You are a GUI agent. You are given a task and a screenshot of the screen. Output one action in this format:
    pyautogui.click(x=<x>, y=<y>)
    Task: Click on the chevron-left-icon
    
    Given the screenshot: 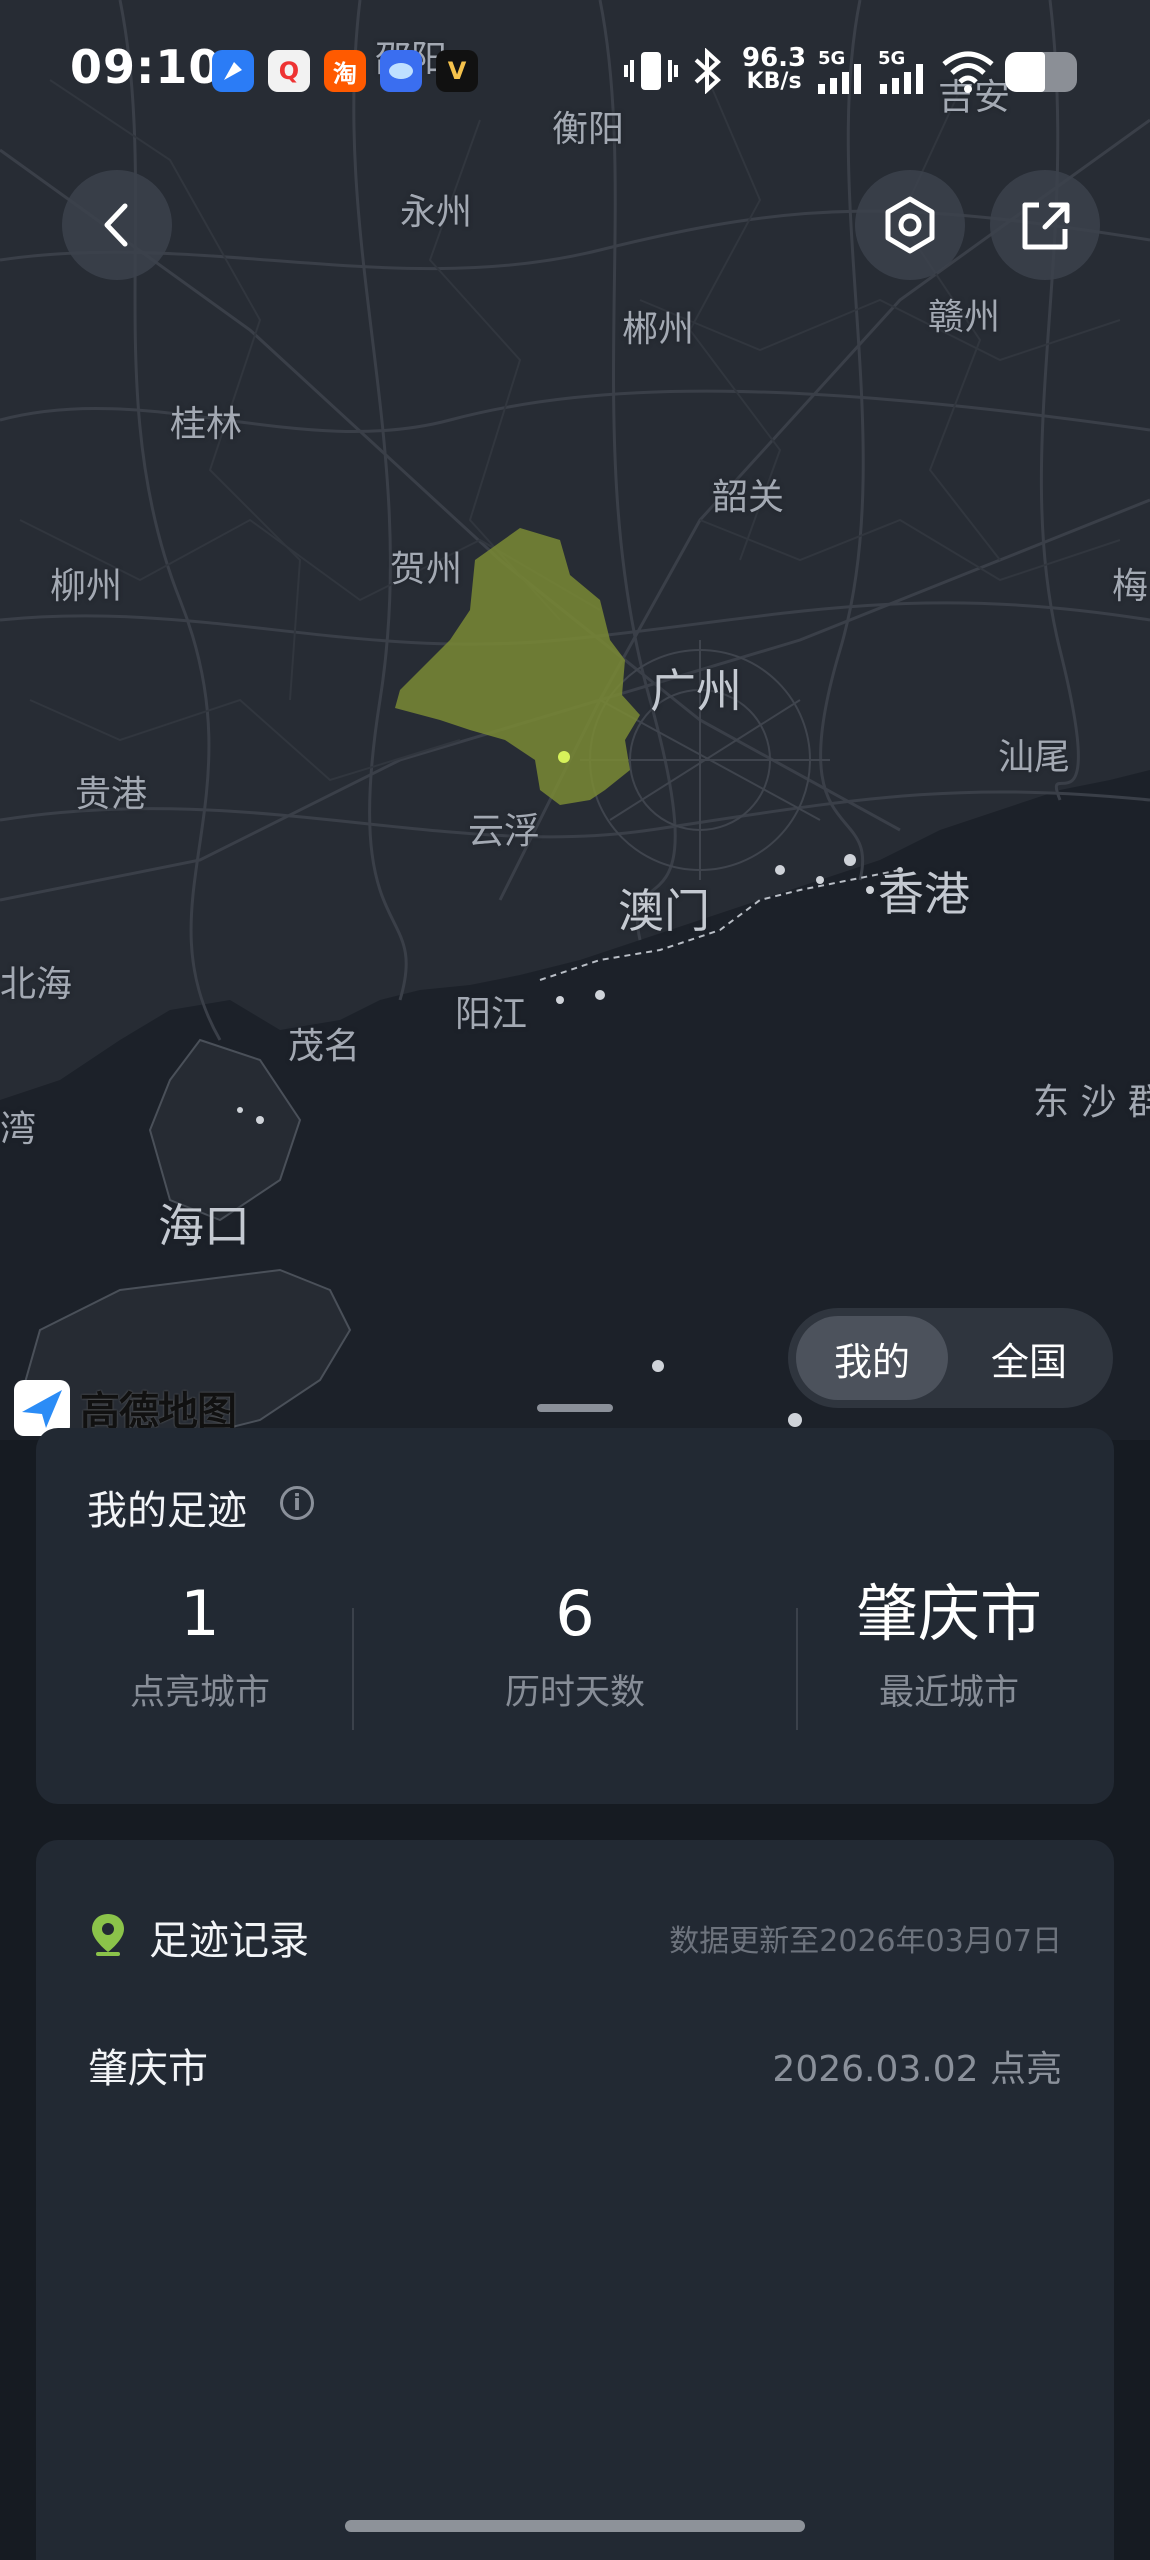 What is the action you would take?
    pyautogui.click(x=116, y=225)
    